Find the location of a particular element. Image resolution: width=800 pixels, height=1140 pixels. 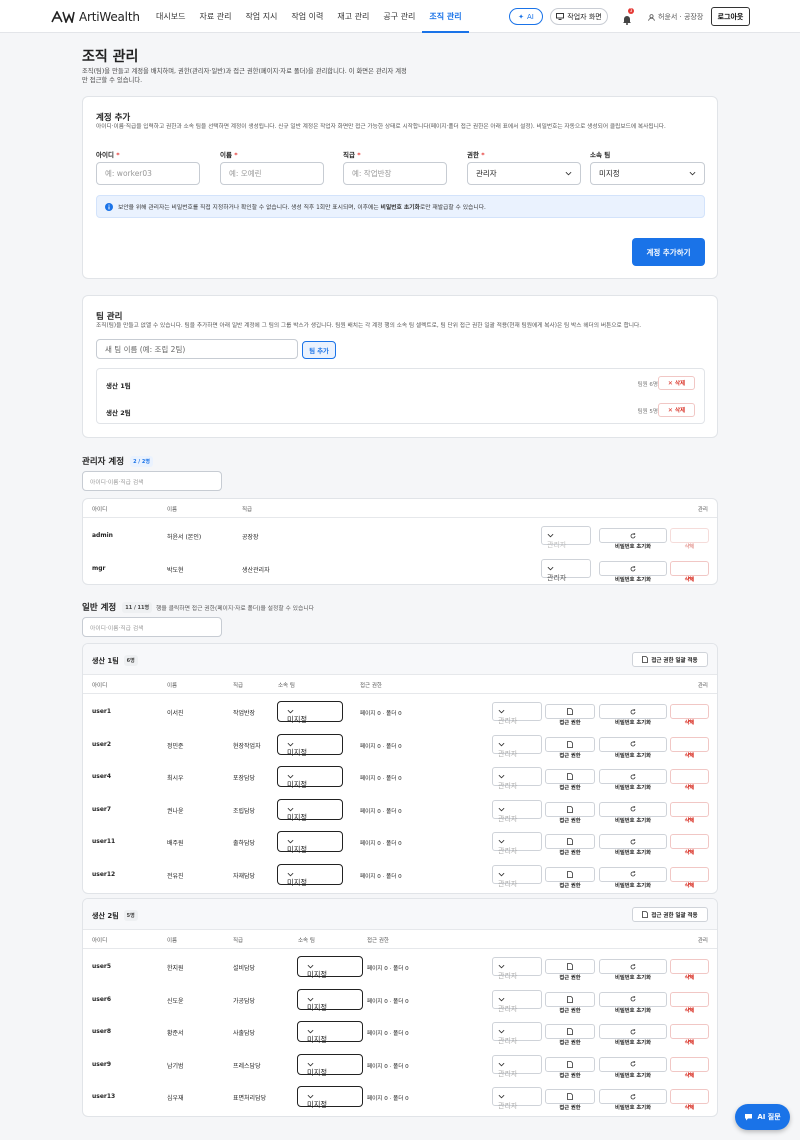

nav-item-2: 작업 지시 is located at coordinates (261, 16).